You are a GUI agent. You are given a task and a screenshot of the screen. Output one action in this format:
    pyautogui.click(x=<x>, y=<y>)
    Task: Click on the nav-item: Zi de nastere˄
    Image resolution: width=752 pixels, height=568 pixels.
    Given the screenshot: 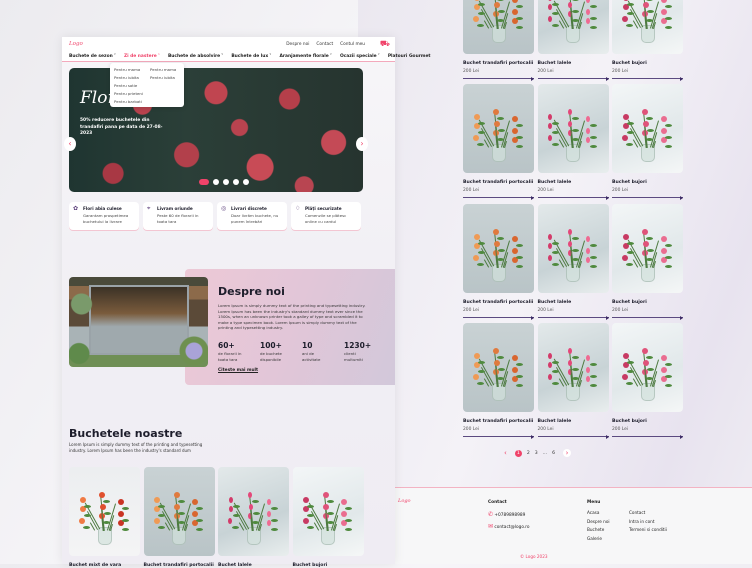 What is the action you would take?
    pyautogui.click(x=142, y=56)
    